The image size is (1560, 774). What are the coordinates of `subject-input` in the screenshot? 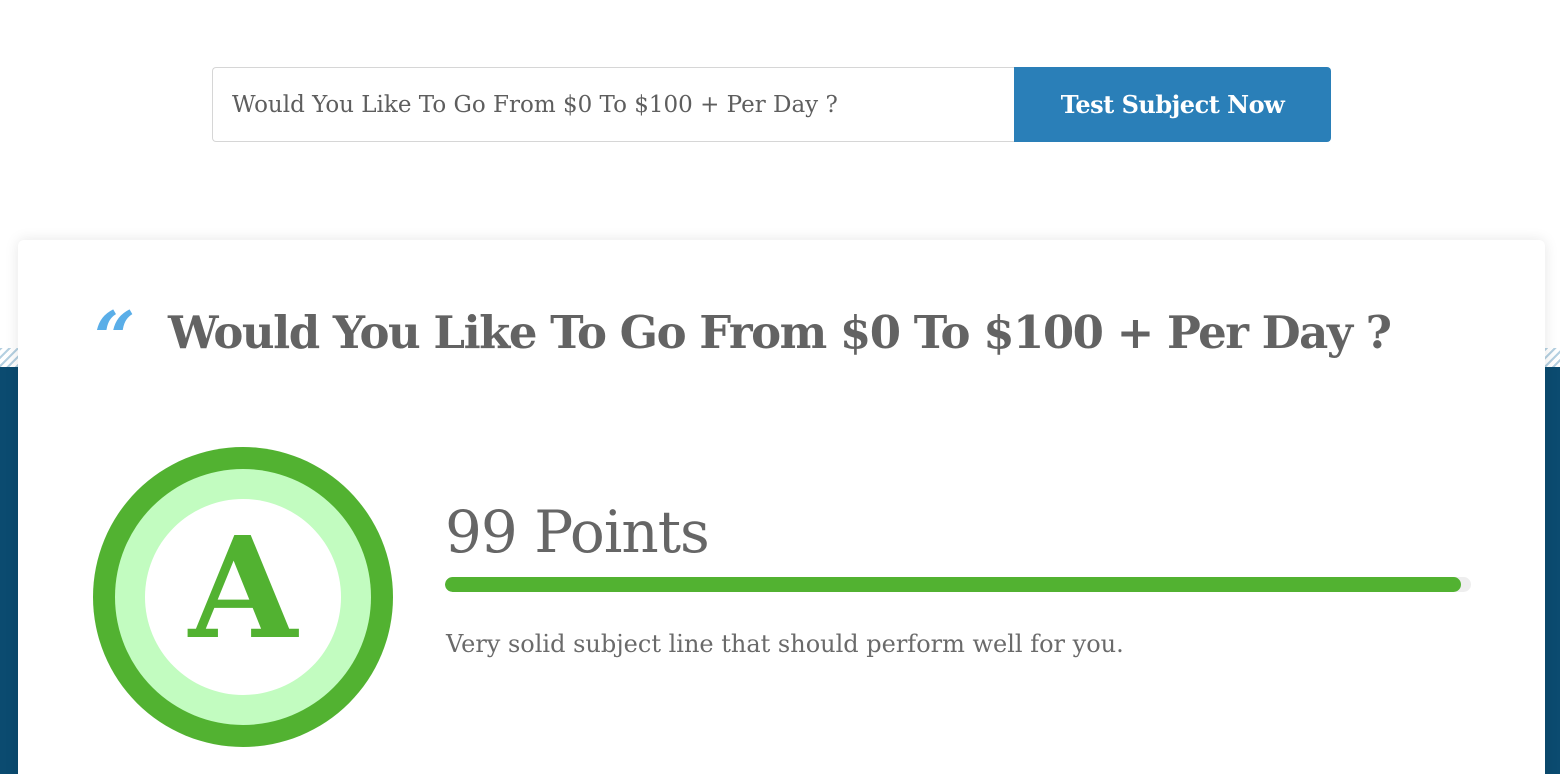 It's located at (613, 104).